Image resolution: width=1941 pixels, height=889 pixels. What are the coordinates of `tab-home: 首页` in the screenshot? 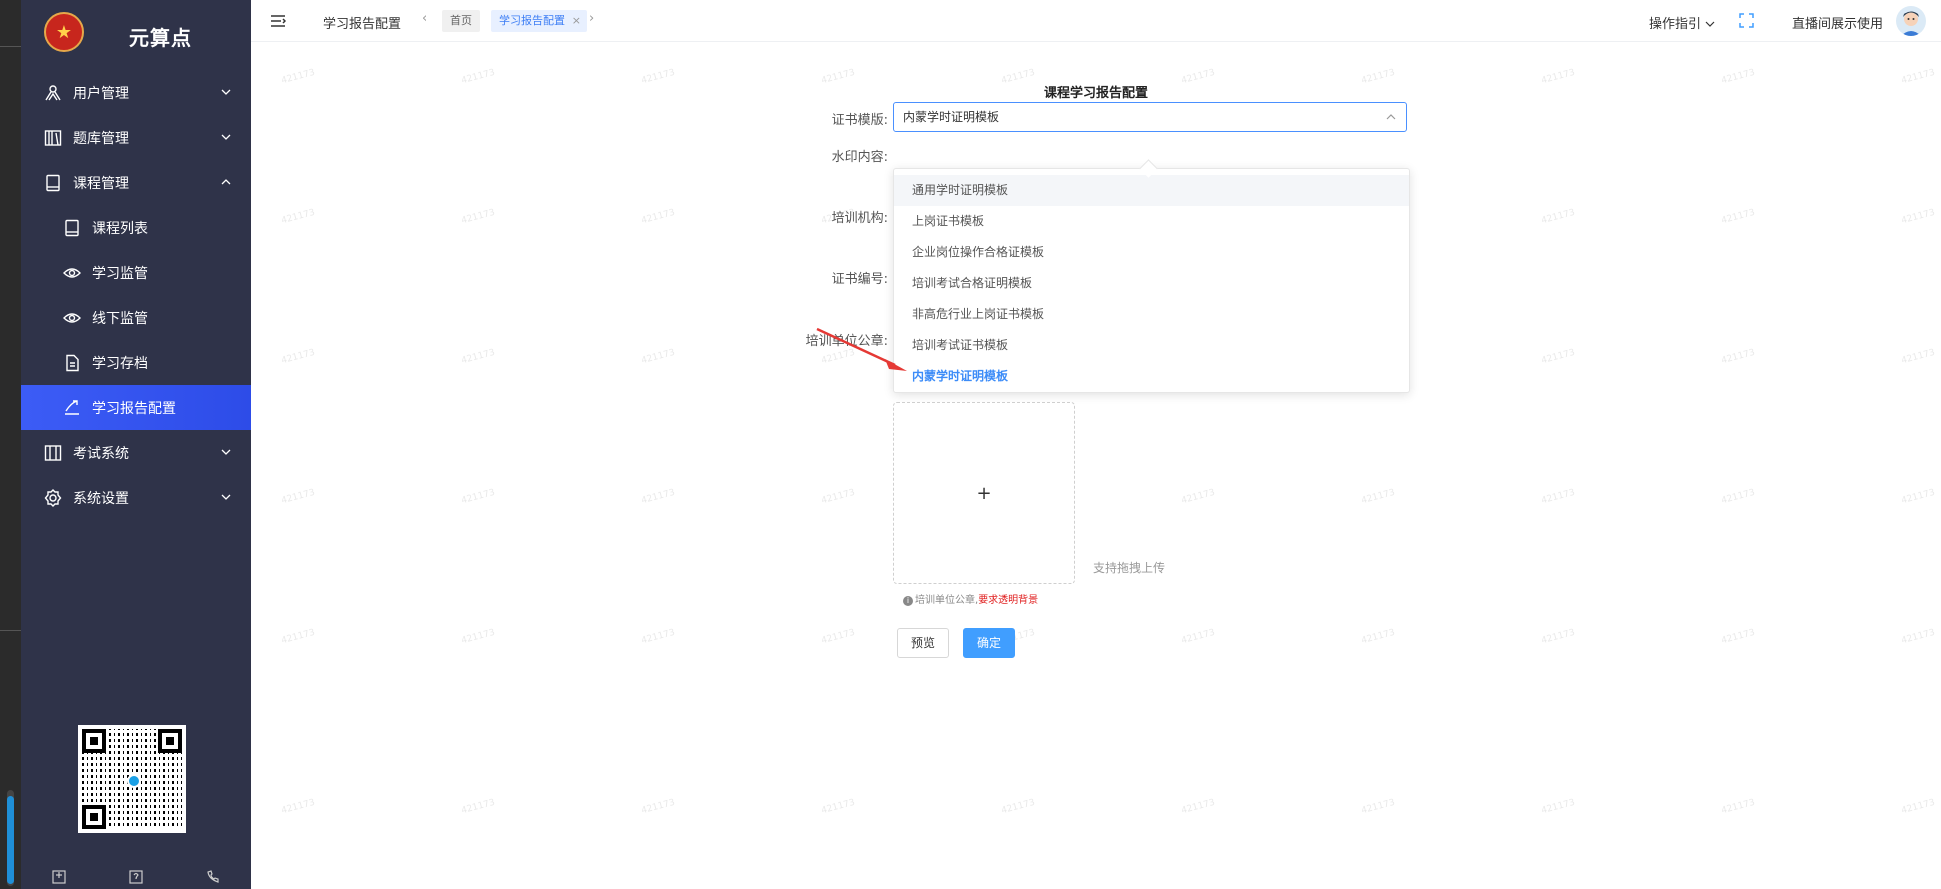 It's located at (461, 21).